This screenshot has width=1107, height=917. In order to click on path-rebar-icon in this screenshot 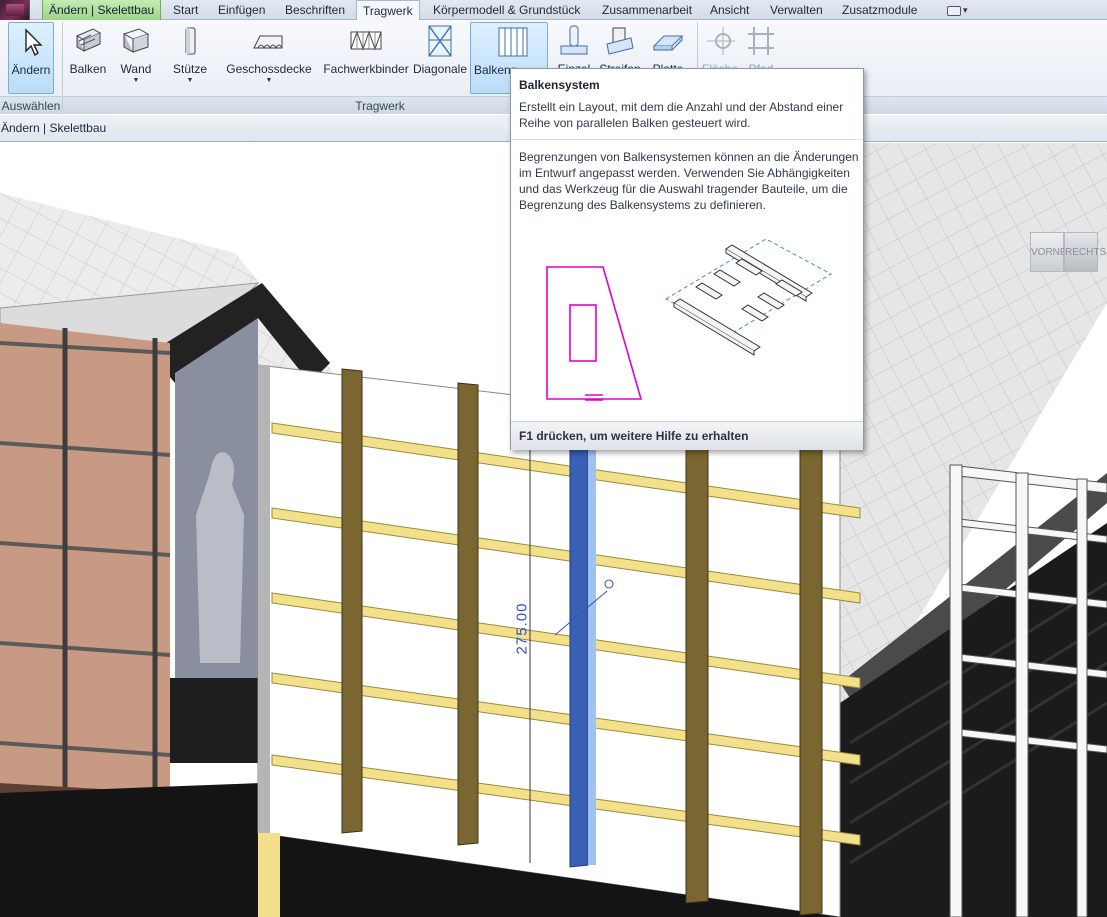, I will do `click(761, 41)`.